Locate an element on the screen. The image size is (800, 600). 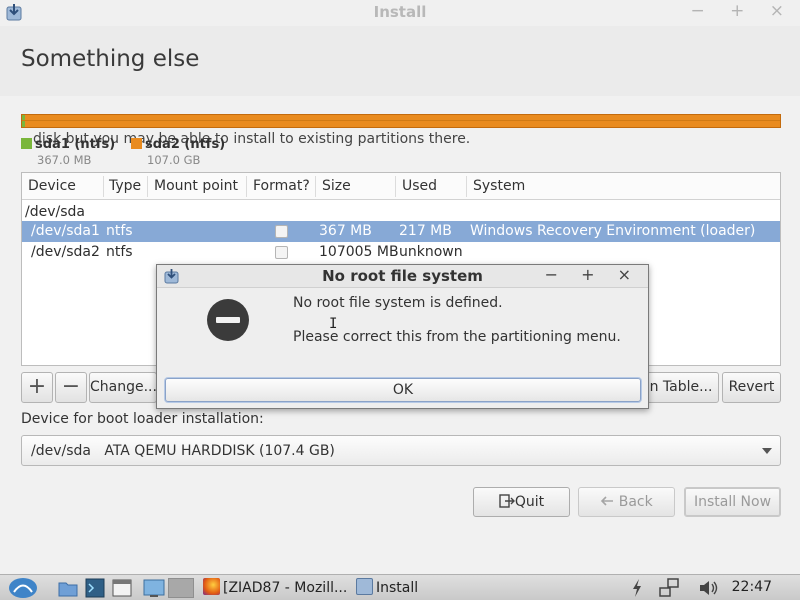
legend-label-sda2: sda2 (ntfs) is located at coordinates (185, 144).